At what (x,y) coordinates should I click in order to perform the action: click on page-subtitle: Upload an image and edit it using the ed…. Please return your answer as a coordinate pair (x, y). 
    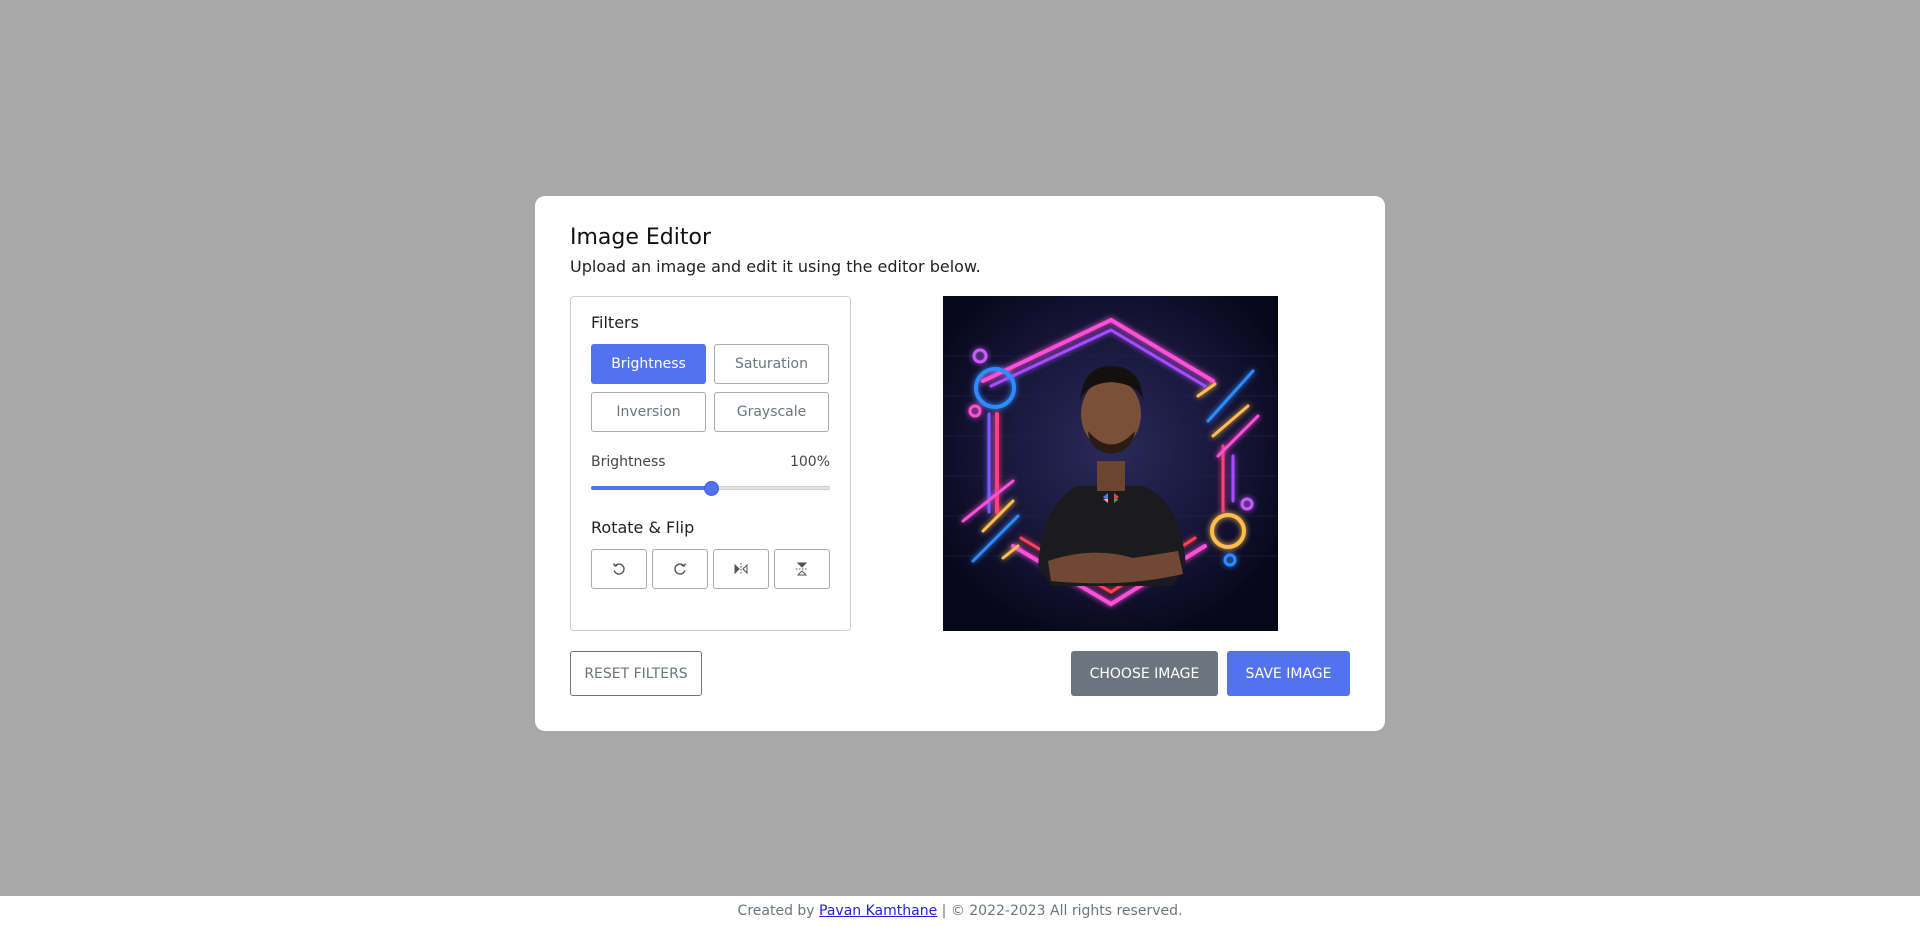
    Looking at the image, I should click on (775, 266).